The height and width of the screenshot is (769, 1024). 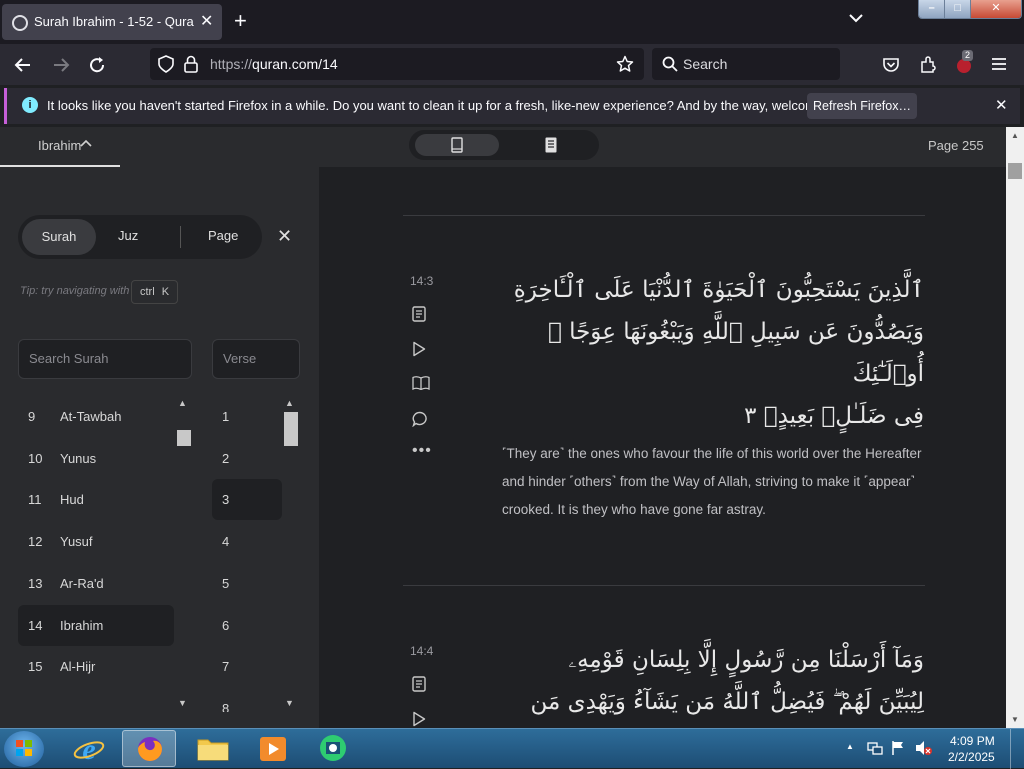 I want to click on firefox-icon, so click(x=149, y=748).